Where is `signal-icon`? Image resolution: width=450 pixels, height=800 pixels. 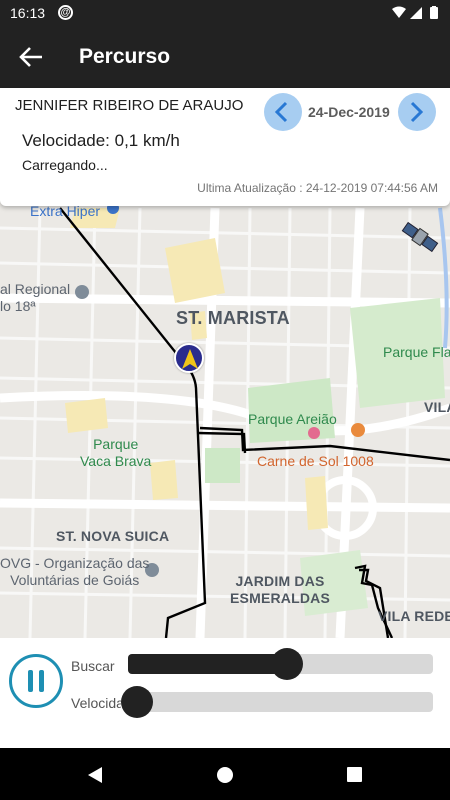 signal-icon is located at coordinates (416, 13).